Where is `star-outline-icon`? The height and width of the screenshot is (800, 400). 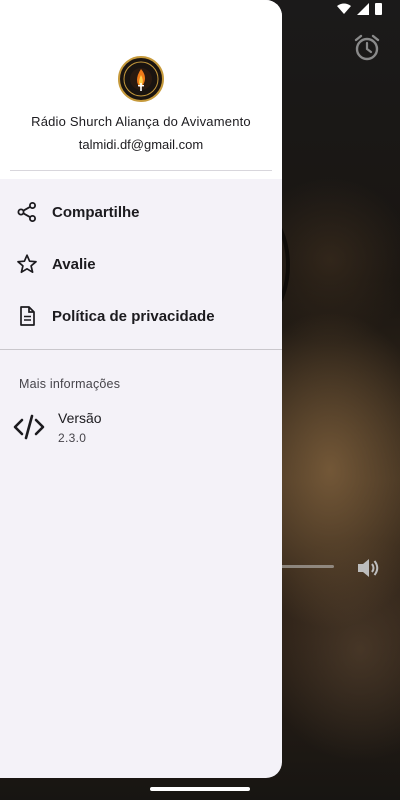
star-outline-icon is located at coordinates (27, 264).